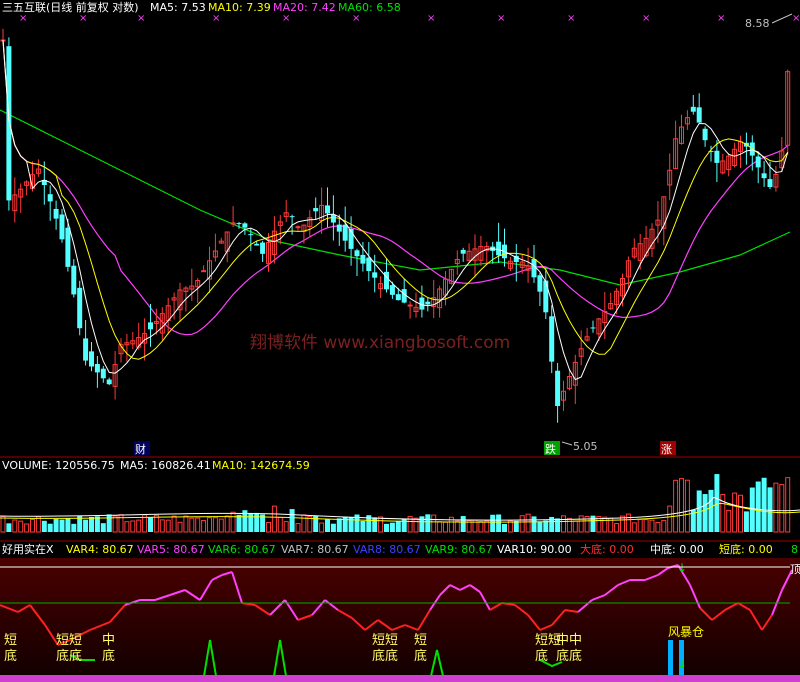  What do you see at coordinates (69, 640) in the screenshot?
I see `bottom-label-top: 短短` at bounding box center [69, 640].